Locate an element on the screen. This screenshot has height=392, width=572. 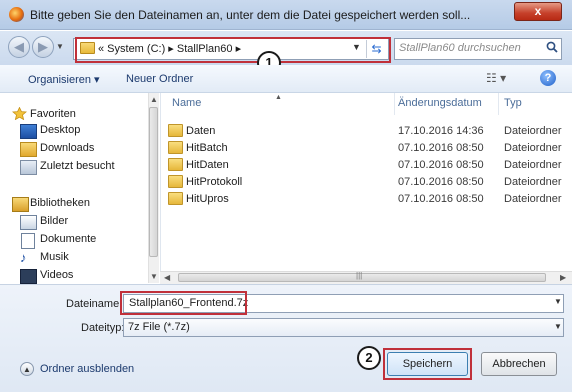
file-name: HitProtokoll is located at coordinates (214, 182).